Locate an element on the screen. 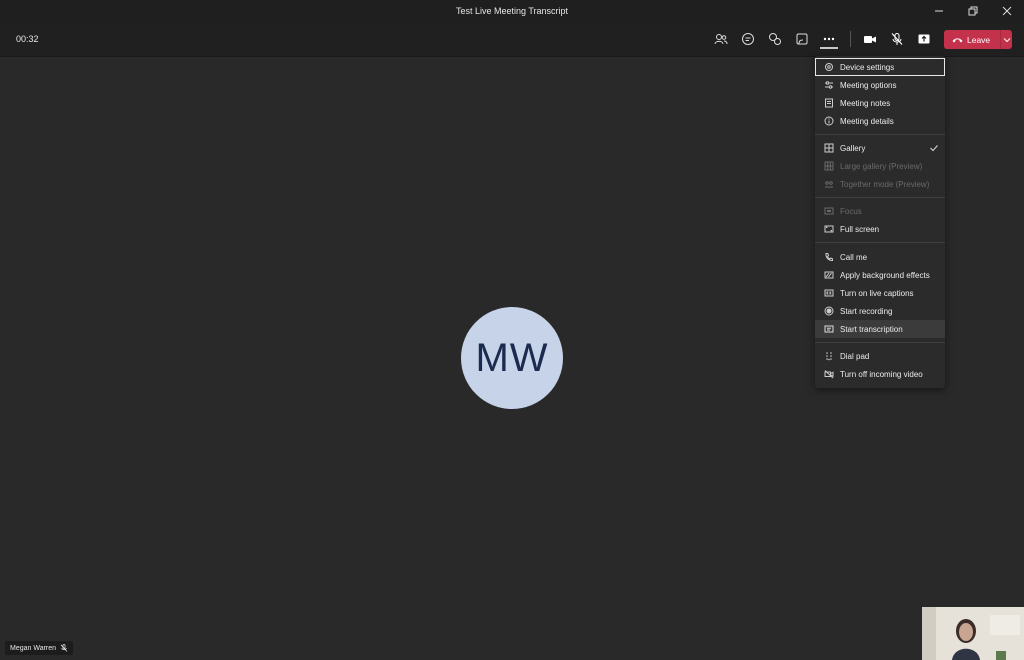  menu-item-label: Turn off incoming video is located at coordinates (881, 374).